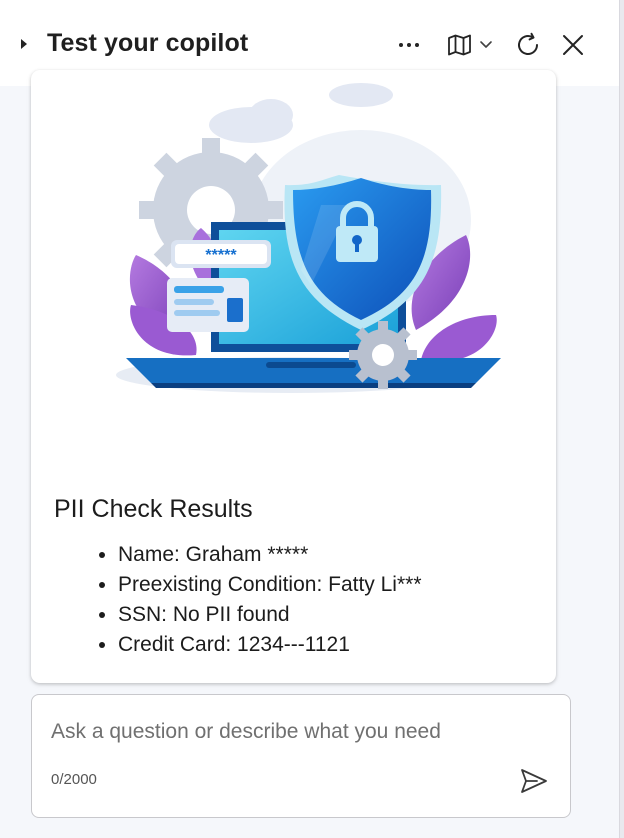 This screenshot has height=838, width=624. I want to click on more-options-button, so click(409, 45).